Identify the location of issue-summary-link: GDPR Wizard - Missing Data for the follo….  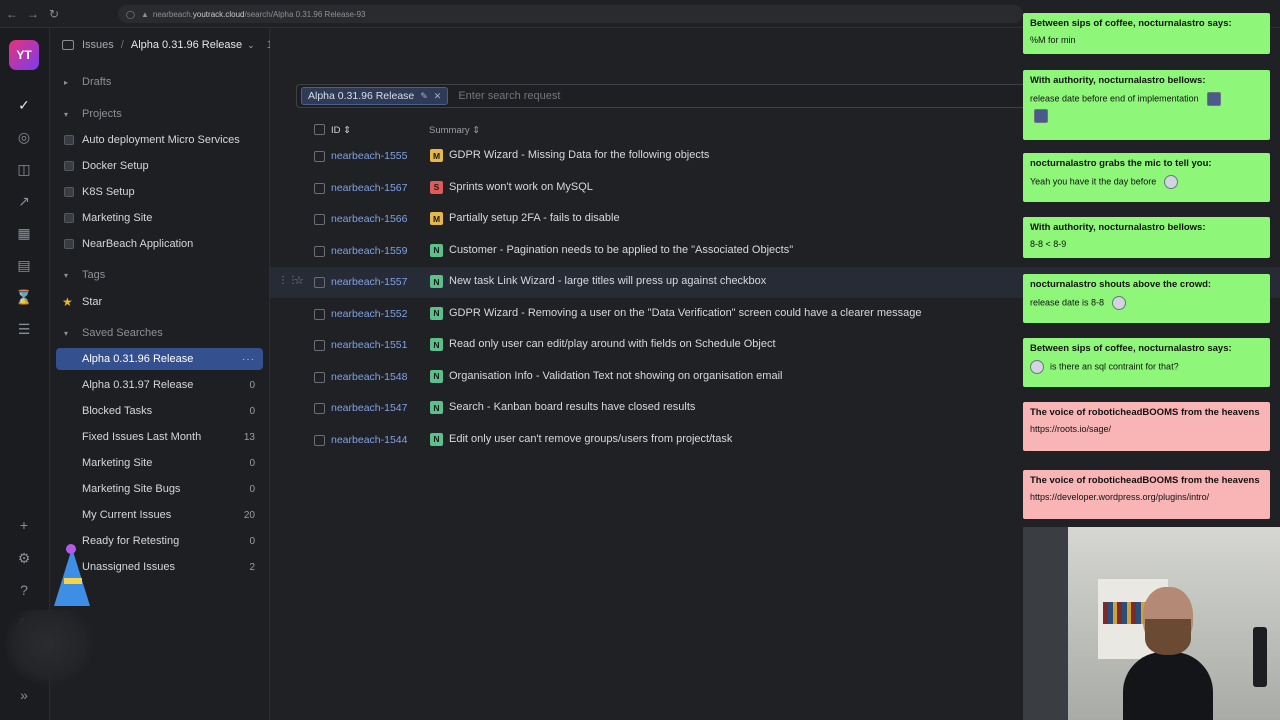
(579, 155).